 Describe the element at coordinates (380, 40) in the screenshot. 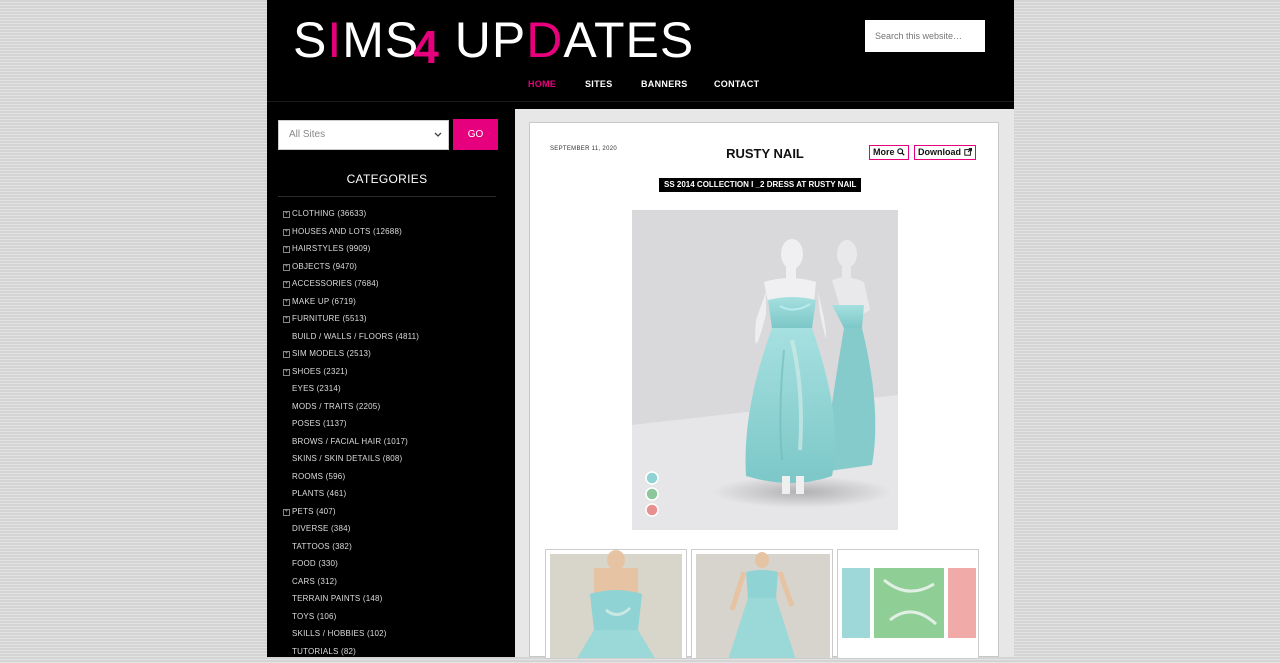

I see `logo-text: MS` at that location.